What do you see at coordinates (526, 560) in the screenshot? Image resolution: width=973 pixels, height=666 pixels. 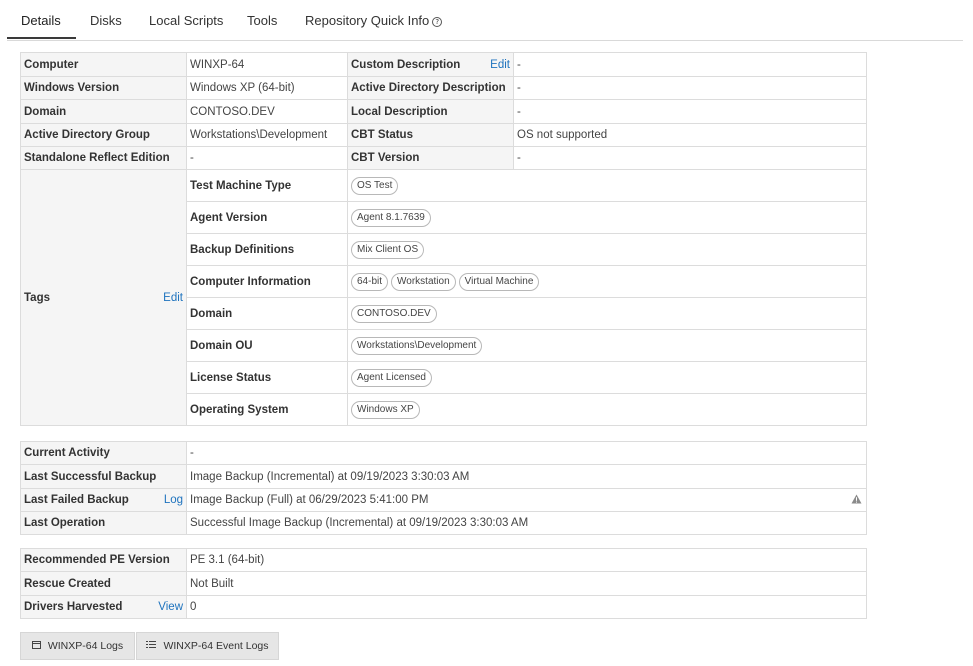 I see `recommended-pe-value: PE 3.1 (64-bit)` at bounding box center [526, 560].